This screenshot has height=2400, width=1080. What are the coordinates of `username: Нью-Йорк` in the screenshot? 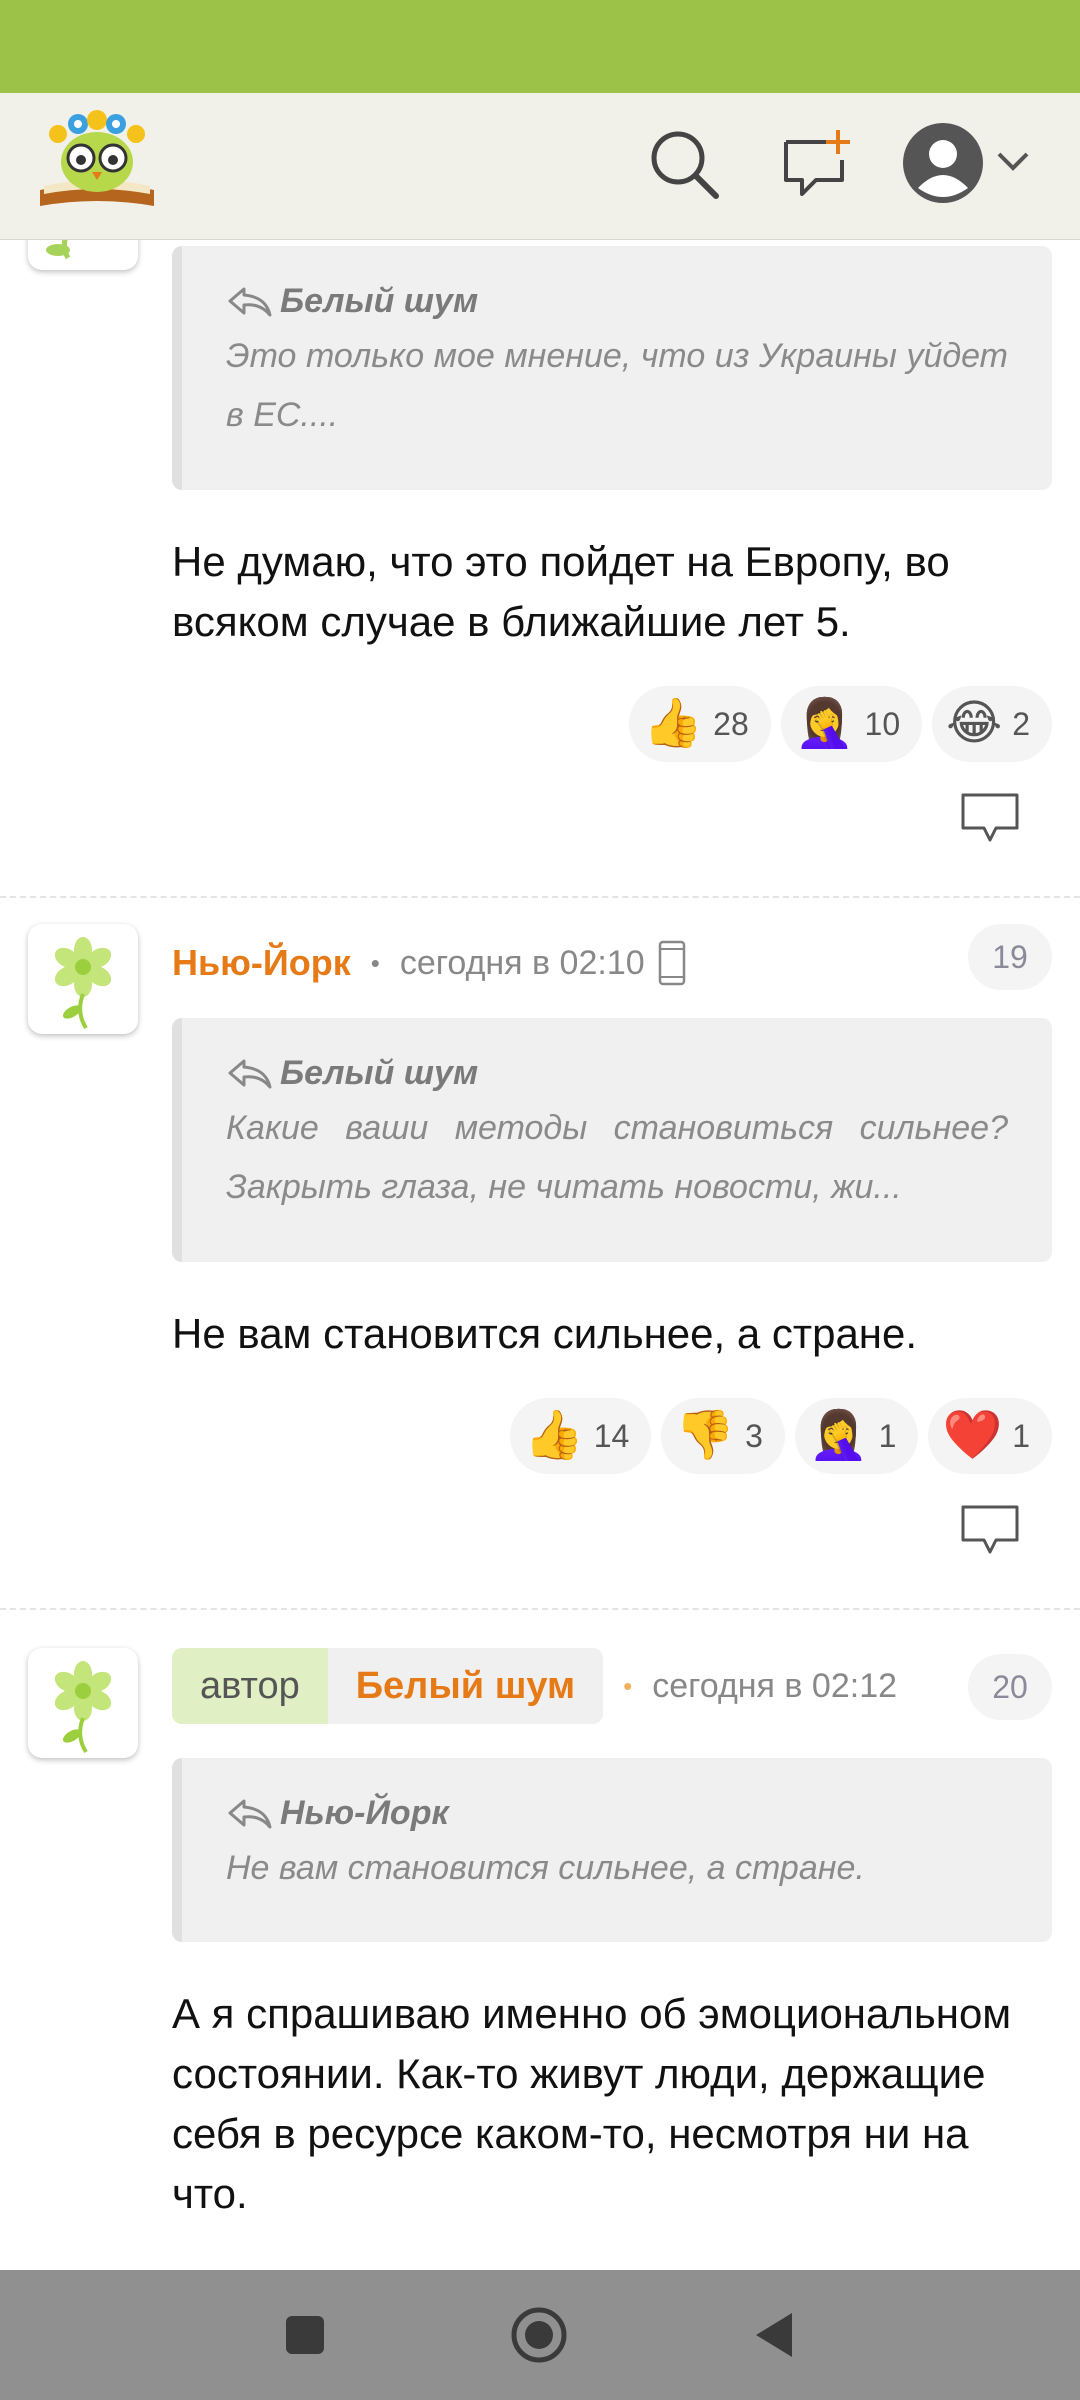 It's located at (261, 963).